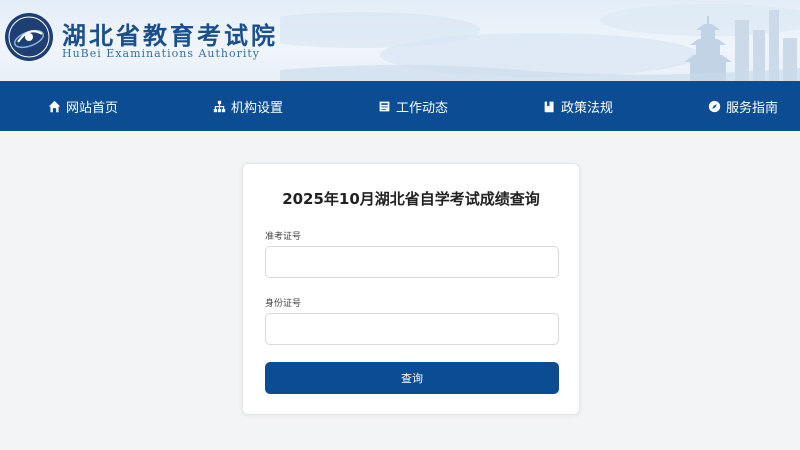 The height and width of the screenshot is (450, 800). I want to click on nav-item-label: 网站首页, so click(92, 108).